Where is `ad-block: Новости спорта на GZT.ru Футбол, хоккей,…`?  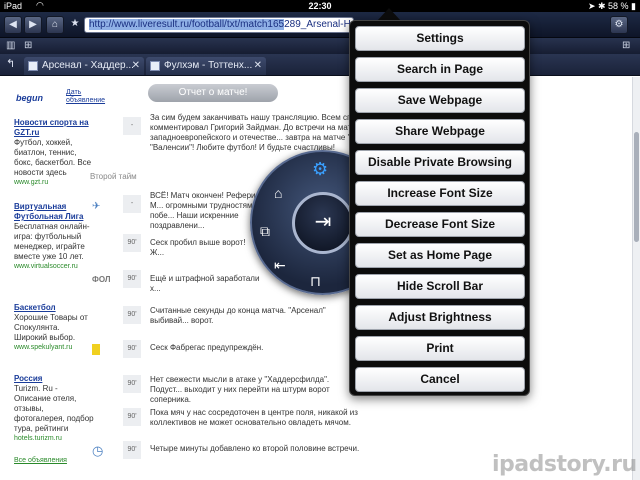 ad-block: Новости спорта на GZT.ru Футбол, хоккей,… is located at coordinates (54, 153).